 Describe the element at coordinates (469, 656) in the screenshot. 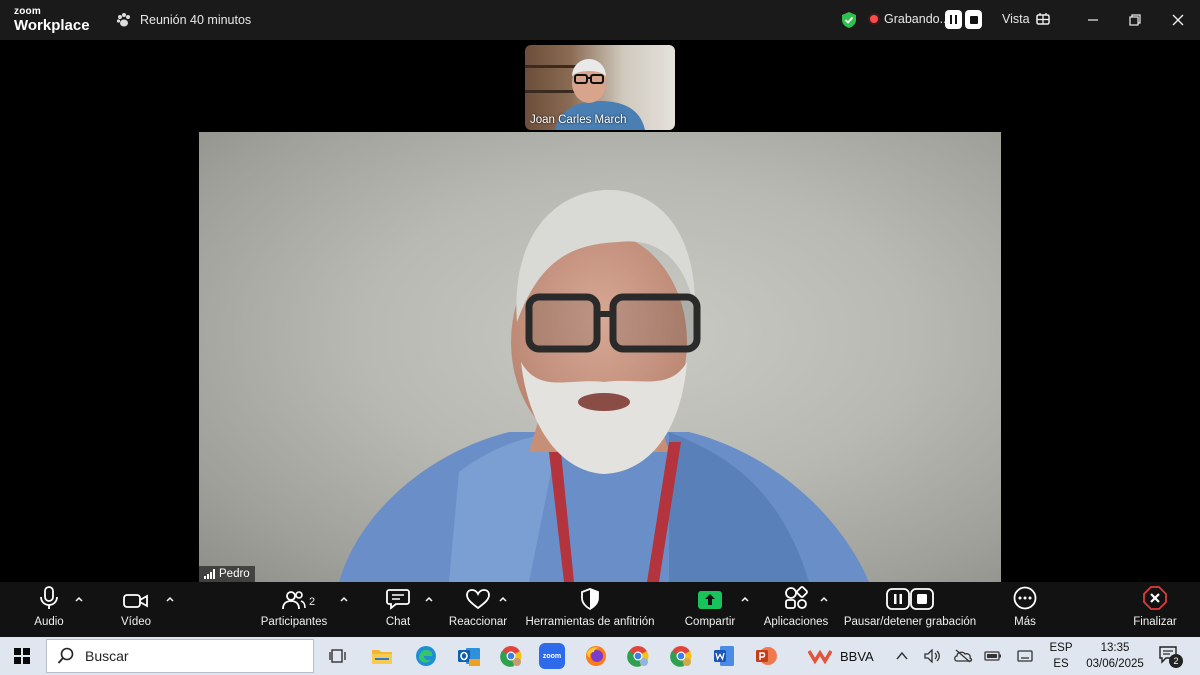

I see `outlook-icon` at that location.